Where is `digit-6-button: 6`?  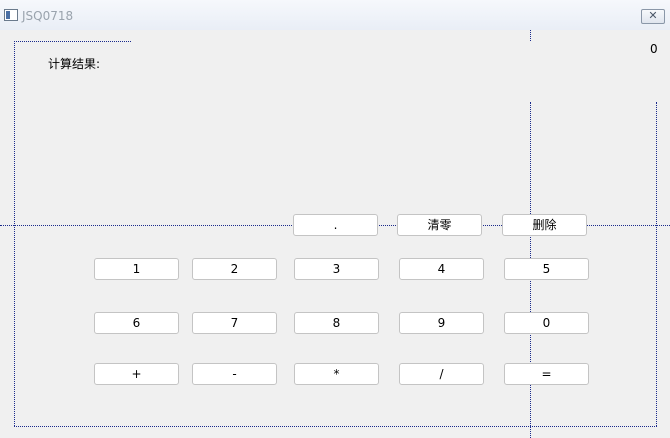
digit-6-button: 6 is located at coordinates (136, 323).